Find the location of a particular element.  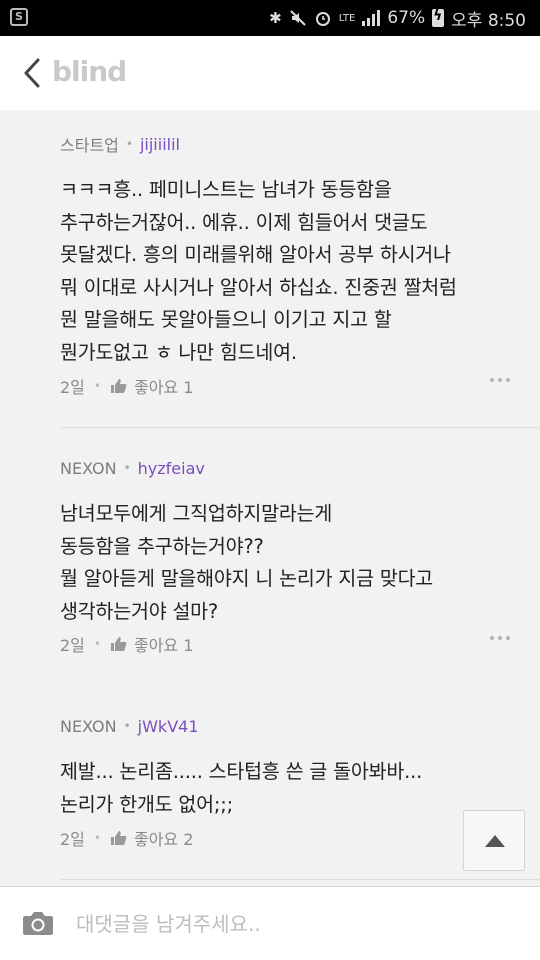

blind-logo: blind is located at coordinates (89, 71).